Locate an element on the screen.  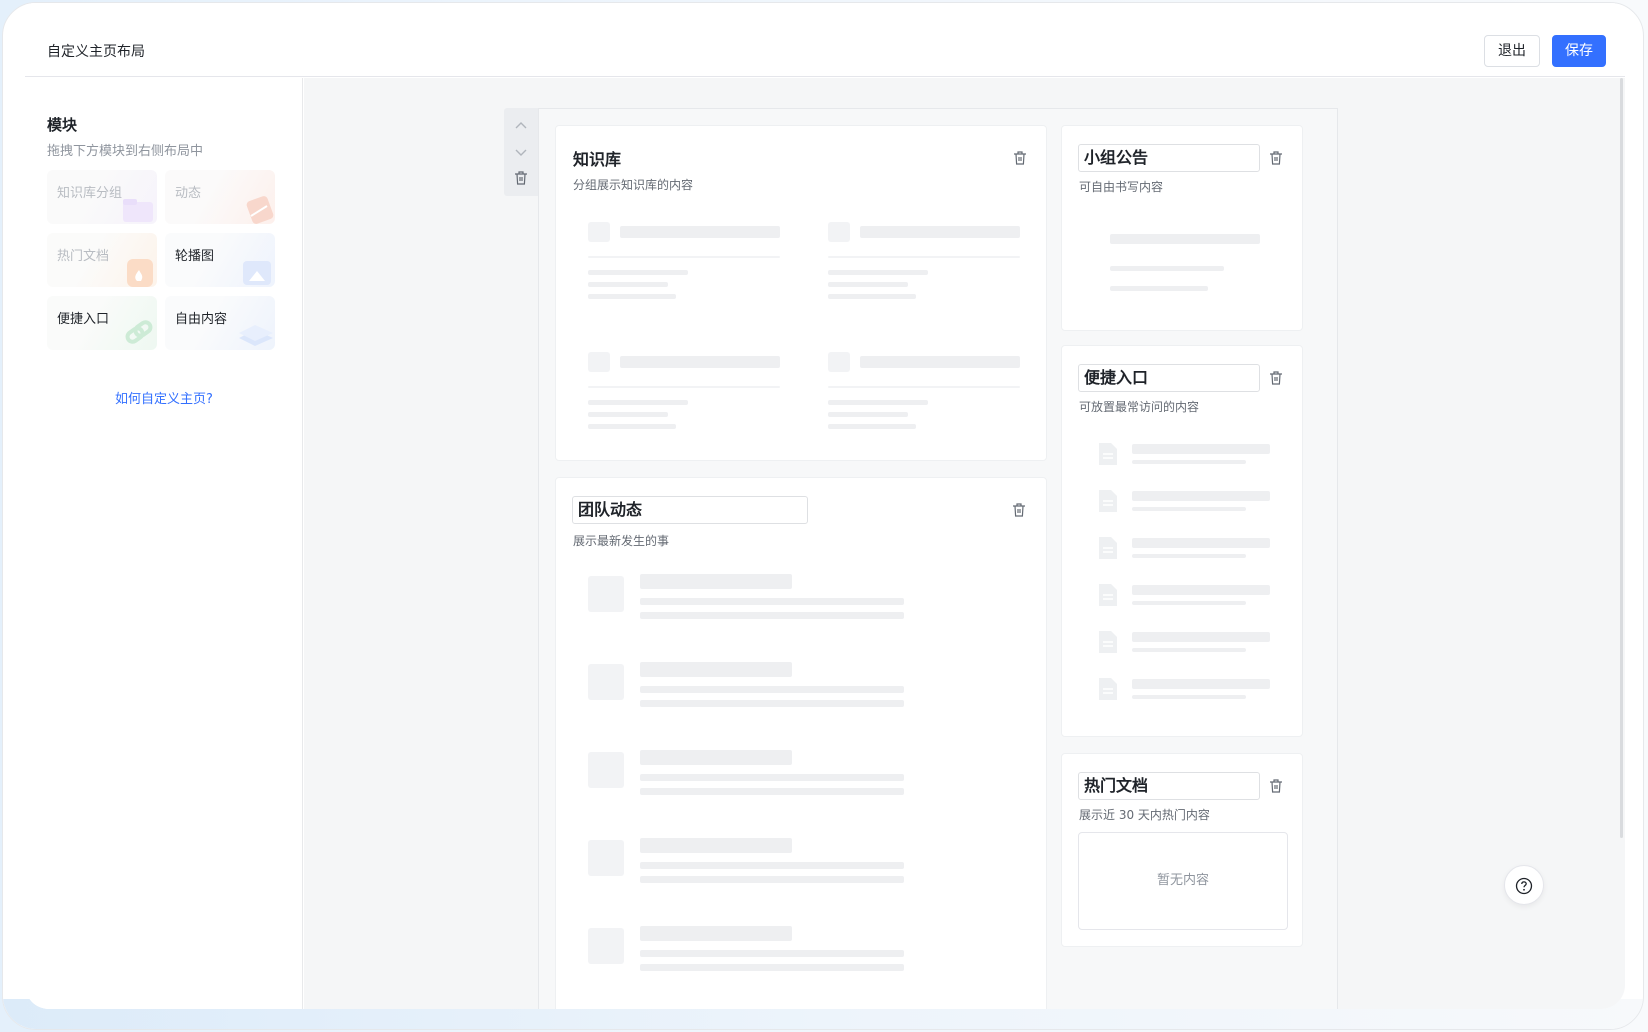
module-shortcut: 便捷入口 is located at coordinates (102, 323).